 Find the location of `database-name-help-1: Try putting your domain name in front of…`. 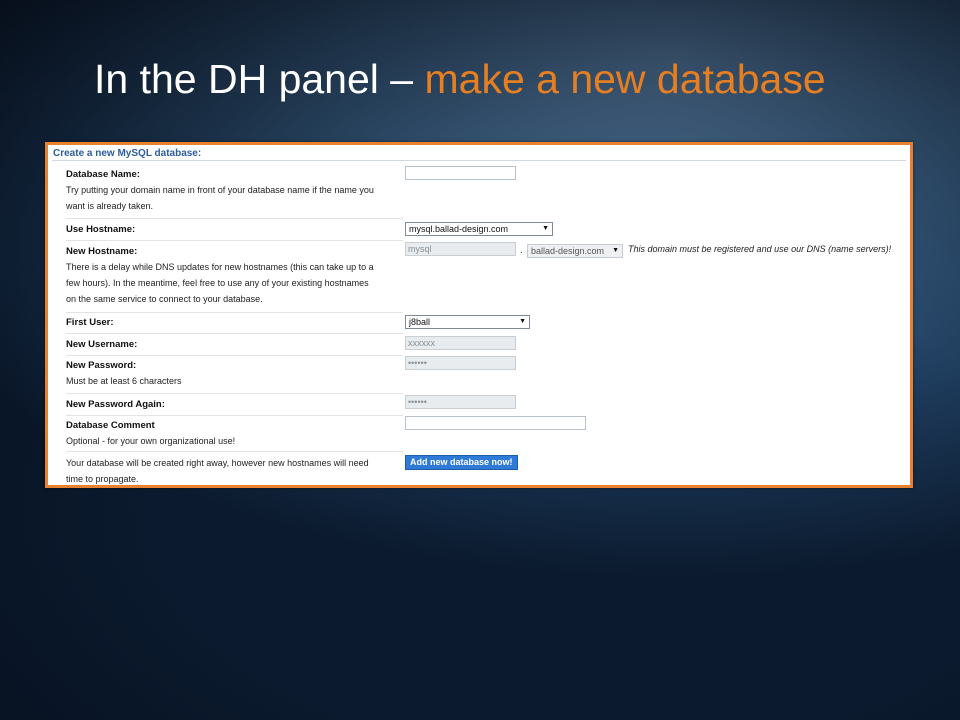

database-name-help-1: Try putting your domain name in front of… is located at coordinates (220, 190).